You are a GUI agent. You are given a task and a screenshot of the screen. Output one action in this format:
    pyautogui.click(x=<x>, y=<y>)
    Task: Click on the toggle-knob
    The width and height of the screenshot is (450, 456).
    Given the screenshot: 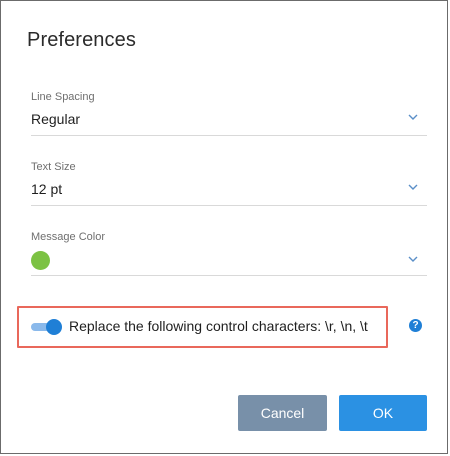 What is the action you would take?
    pyautogui.click(x=54, y=327)
    